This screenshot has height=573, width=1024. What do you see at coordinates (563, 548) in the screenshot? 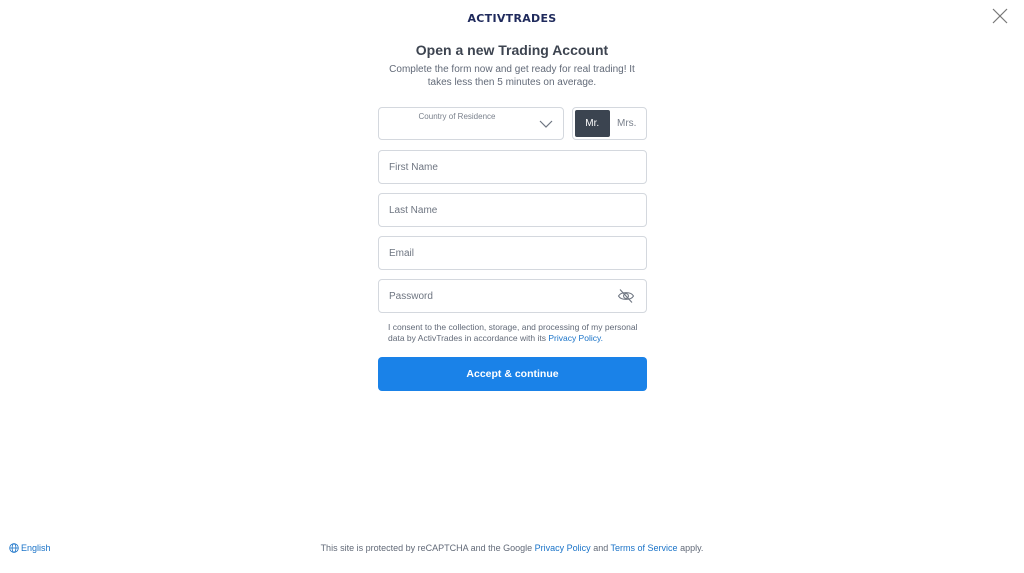
I see `google-privacy-policy-link: Privacy Policy` at bounding box center [563, 548].